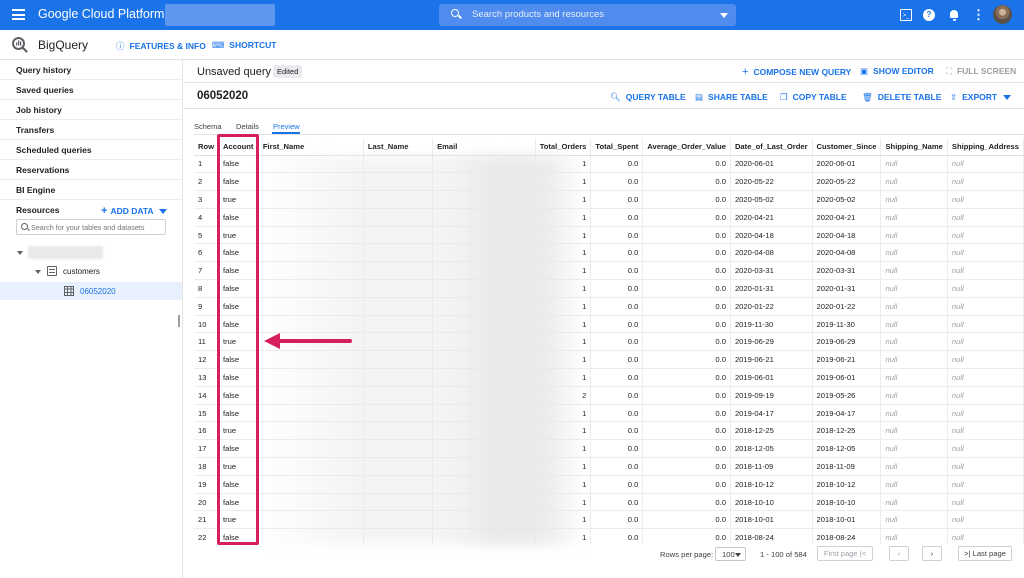 This screenshot has height=578, width=1024. What do you see at coordinates (989, 553) in the screenshot?
I see `last-page-label: Last page` at bounding box center [989, 553].